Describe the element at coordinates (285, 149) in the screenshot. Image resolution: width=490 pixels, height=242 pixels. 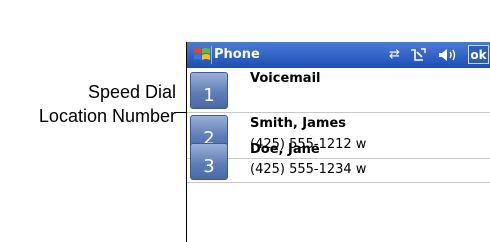
I see `contact-name: Doe, Jane` at that location.